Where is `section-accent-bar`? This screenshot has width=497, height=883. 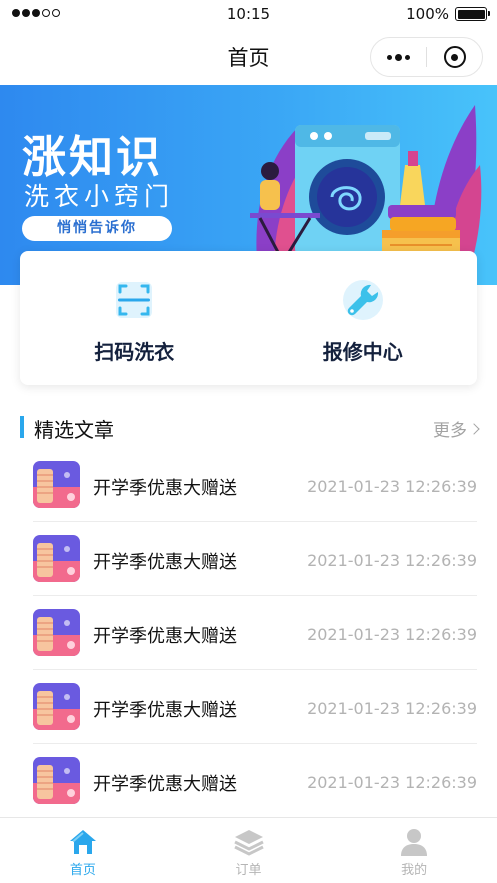 section-accent-bar is located at coordinates (22, 427).